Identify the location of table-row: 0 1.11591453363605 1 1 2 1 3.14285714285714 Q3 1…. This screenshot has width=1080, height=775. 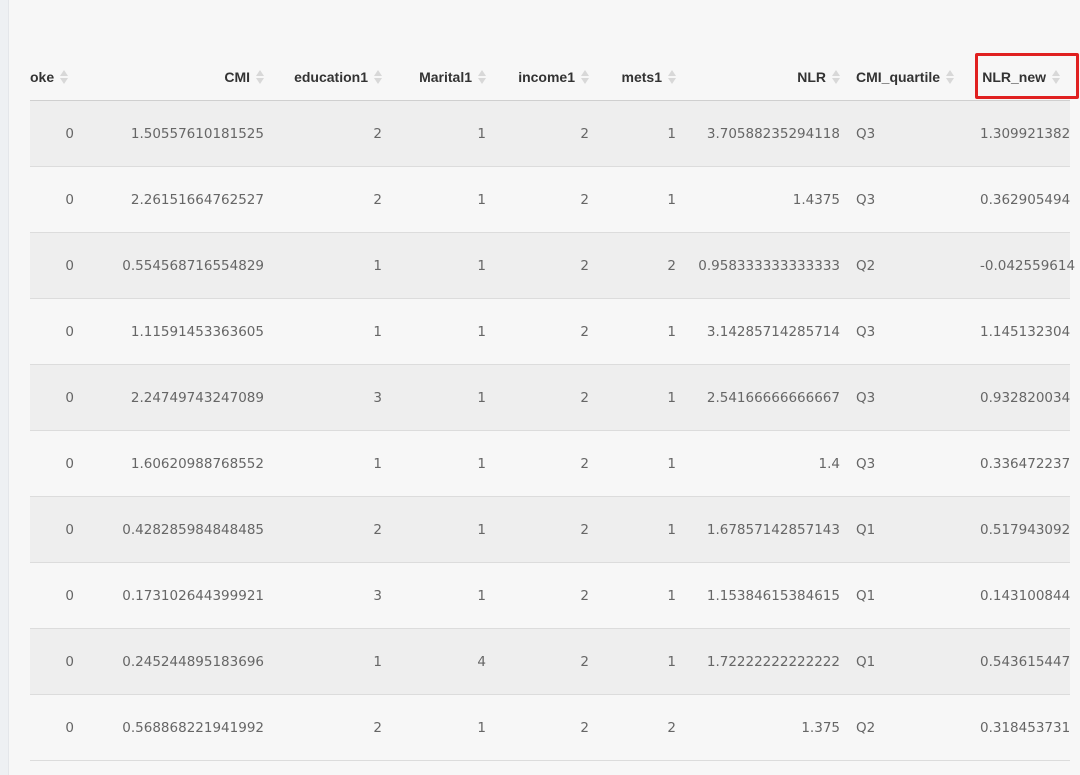
(550, 331).